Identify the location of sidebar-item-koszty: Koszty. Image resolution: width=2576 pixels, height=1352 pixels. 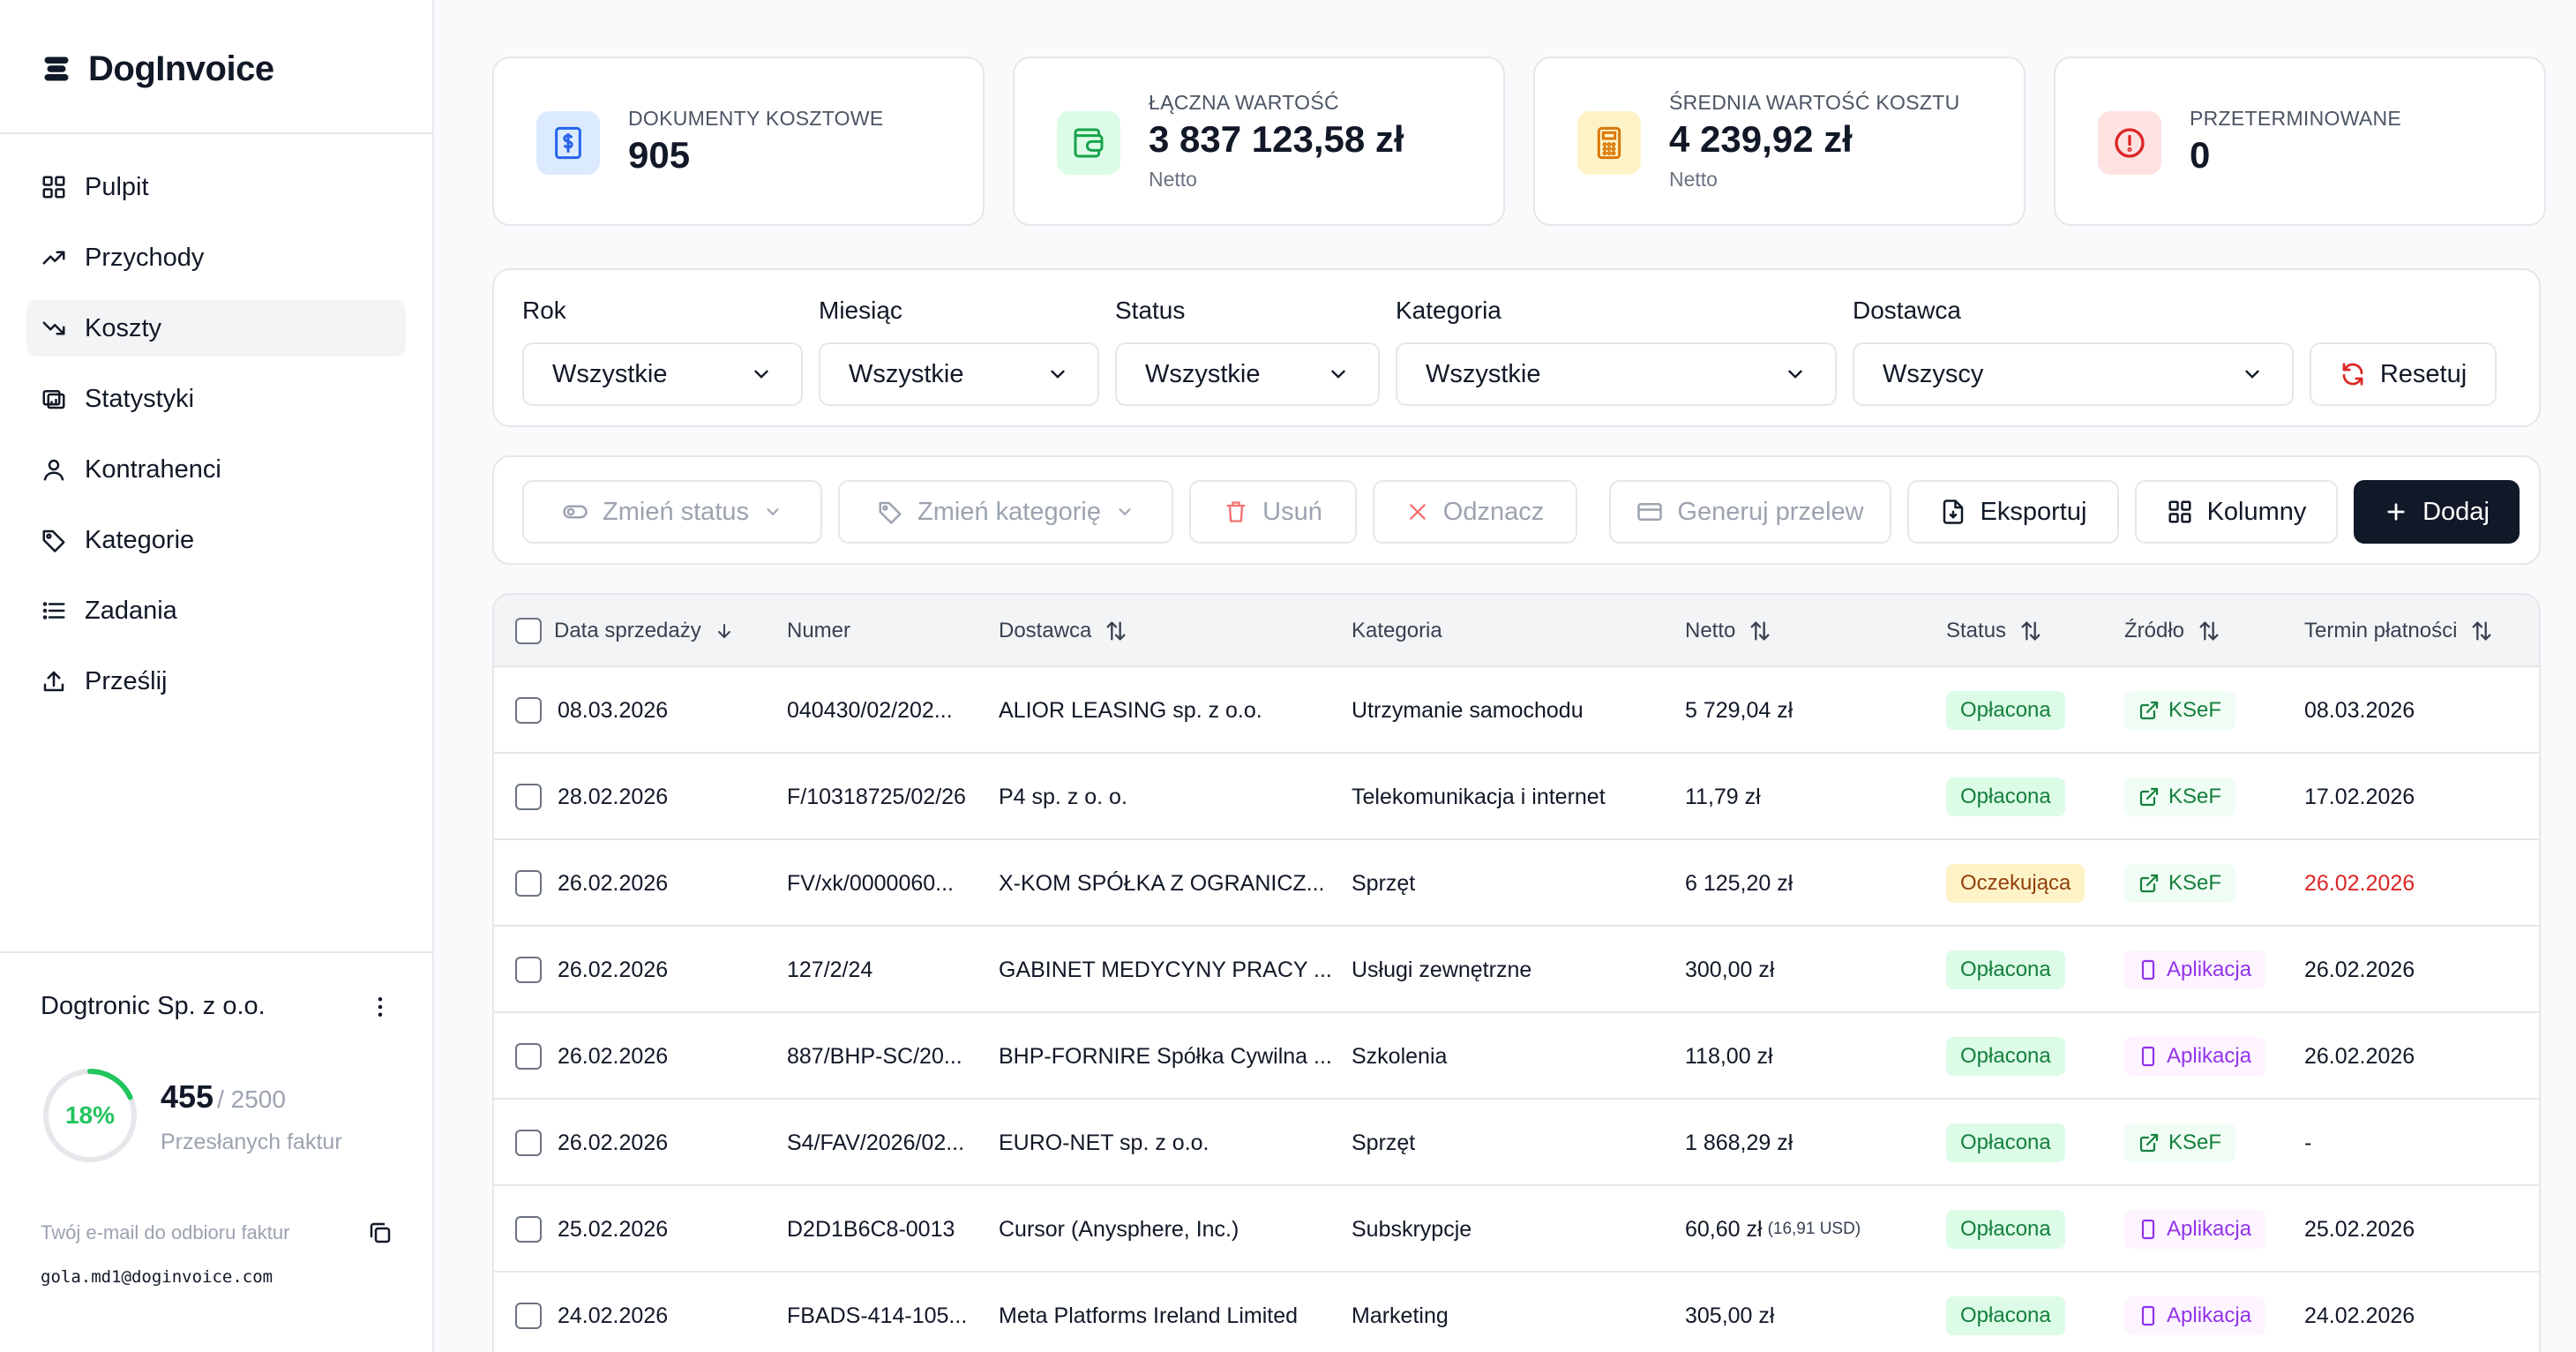
(216, 328).